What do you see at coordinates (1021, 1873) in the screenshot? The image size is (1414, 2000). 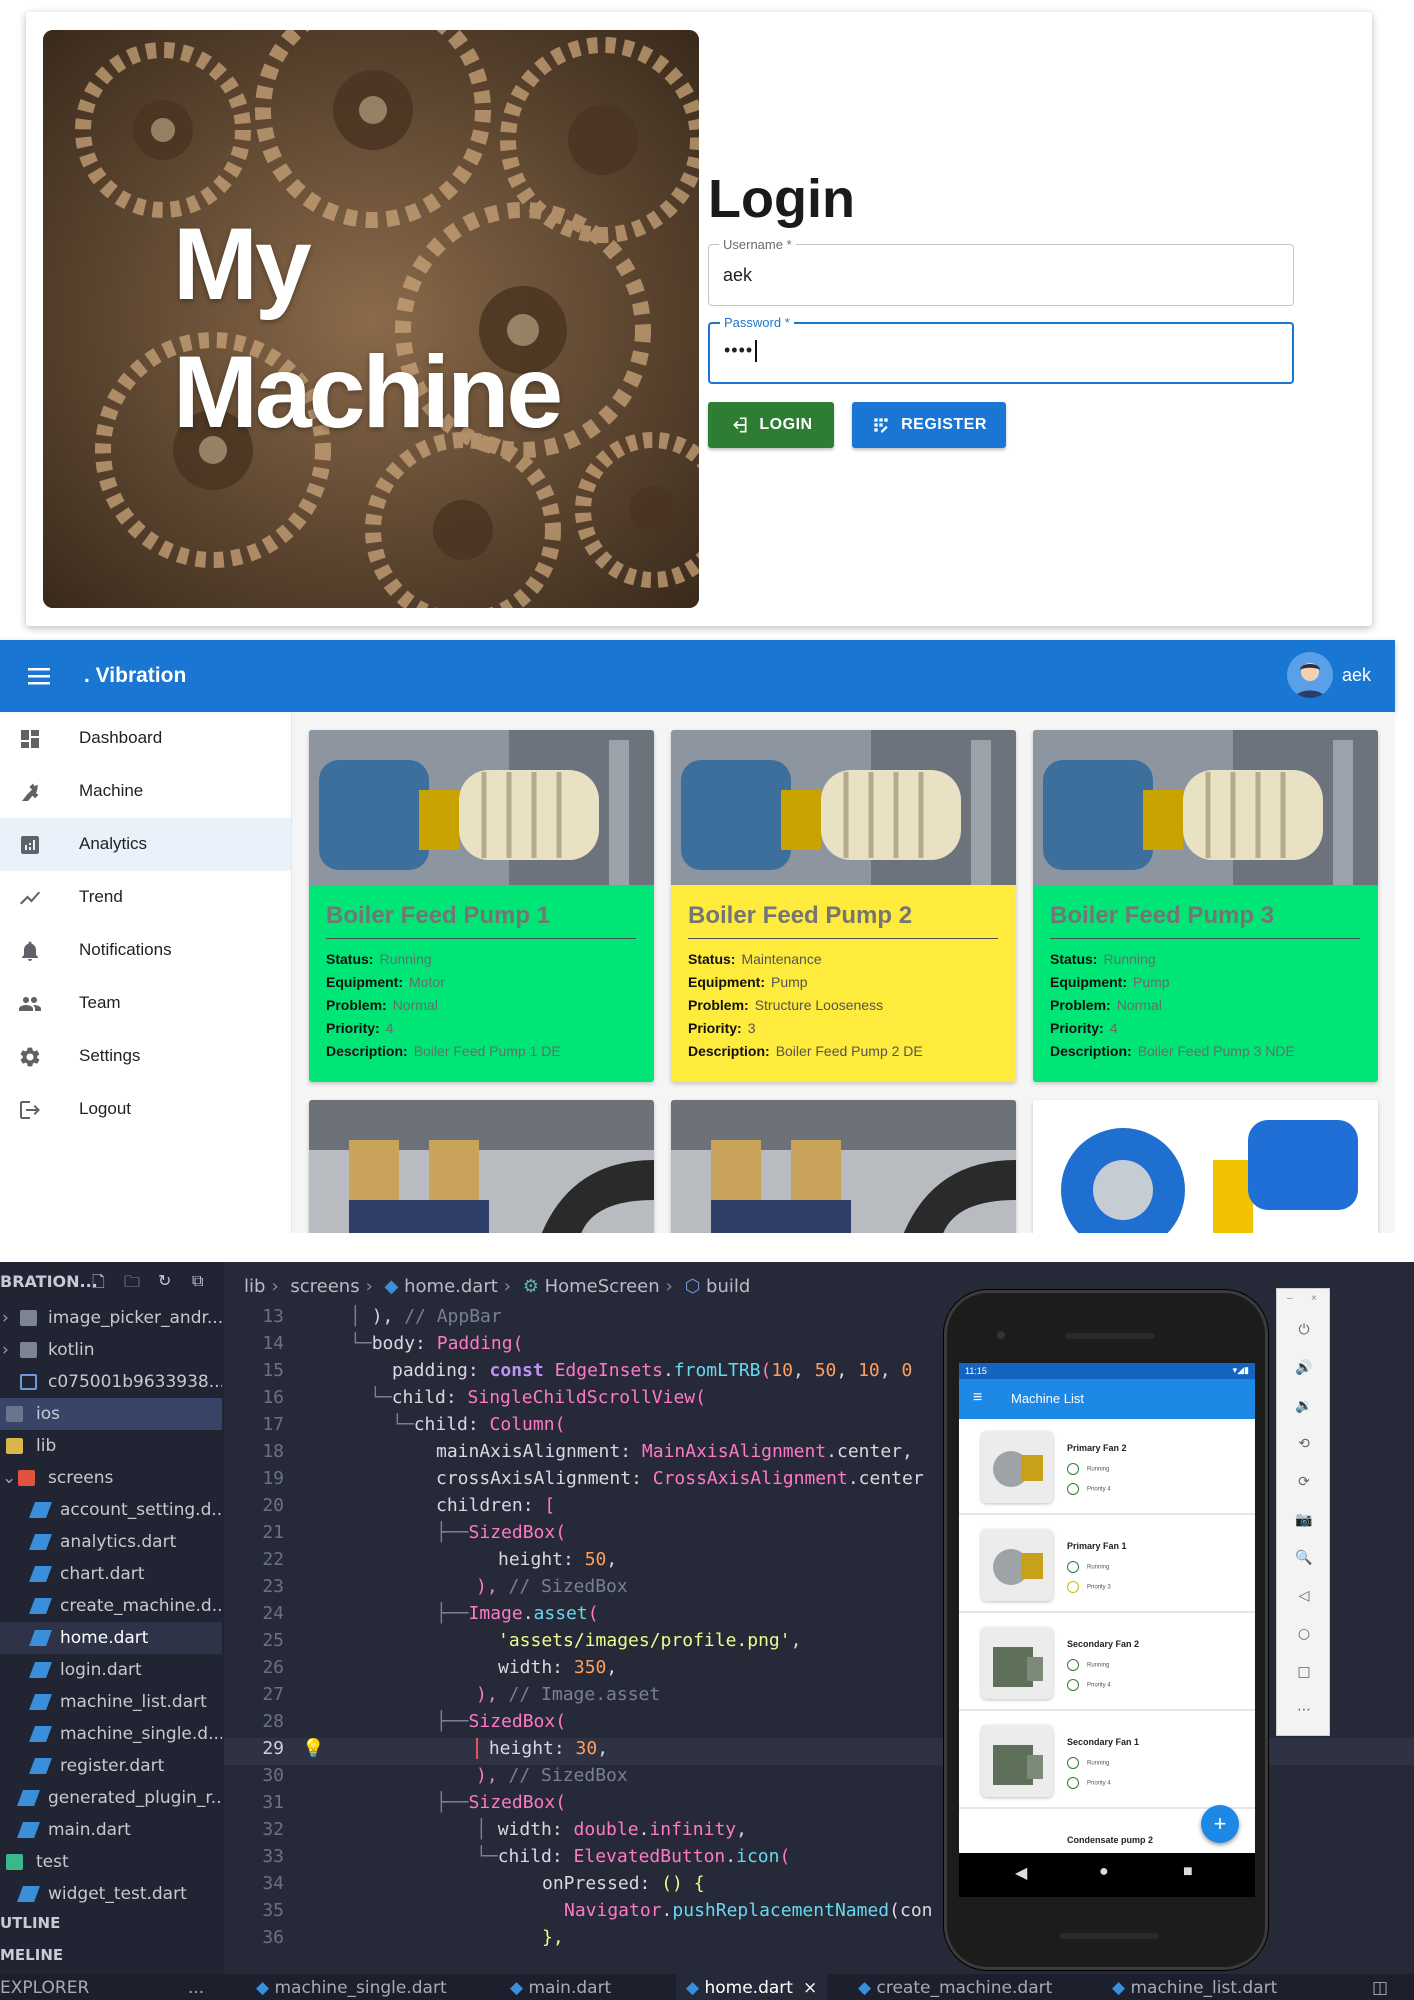 I see `back-icon: ◀` at bounding box center [1021, 1873].